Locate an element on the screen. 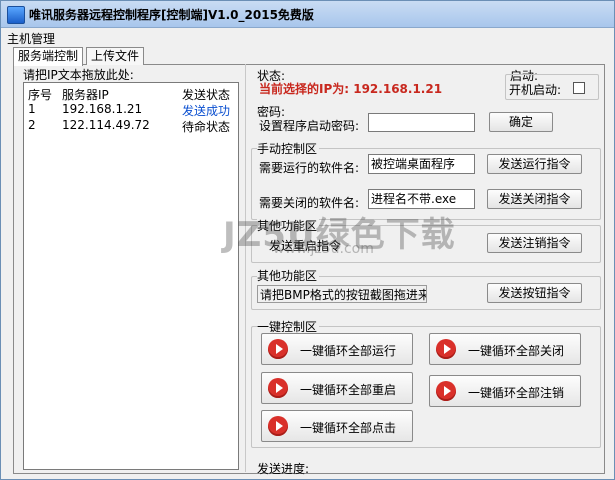 This screenshot has width=615, height=480. send-close-button: 发送关闭指令 is located at coordinates (534, 199).